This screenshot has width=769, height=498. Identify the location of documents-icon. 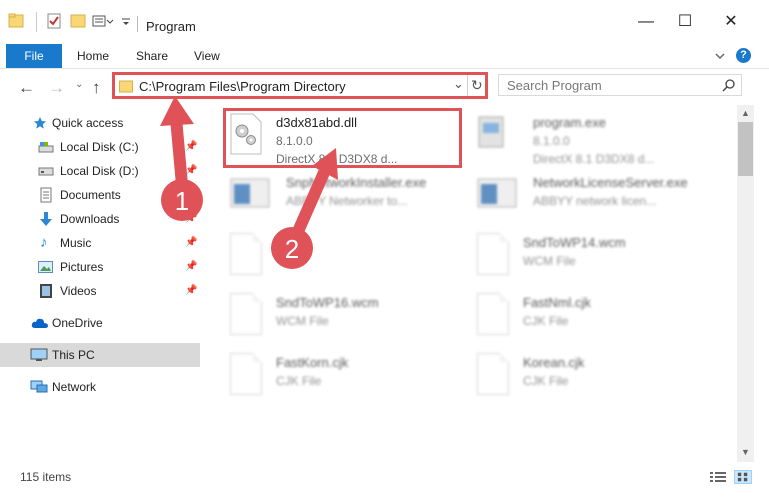
(46, 195).